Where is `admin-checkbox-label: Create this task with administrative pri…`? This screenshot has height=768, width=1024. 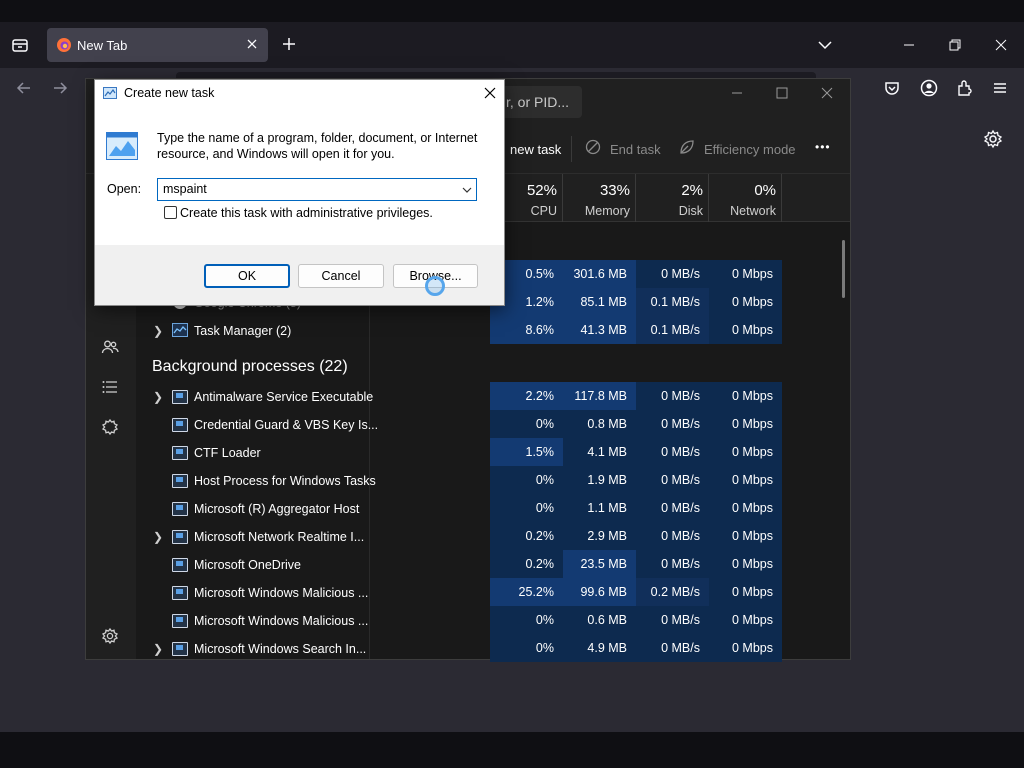 admin-checkbox-label: Create this task with administrative pri… is located at coordinates (306, 213).